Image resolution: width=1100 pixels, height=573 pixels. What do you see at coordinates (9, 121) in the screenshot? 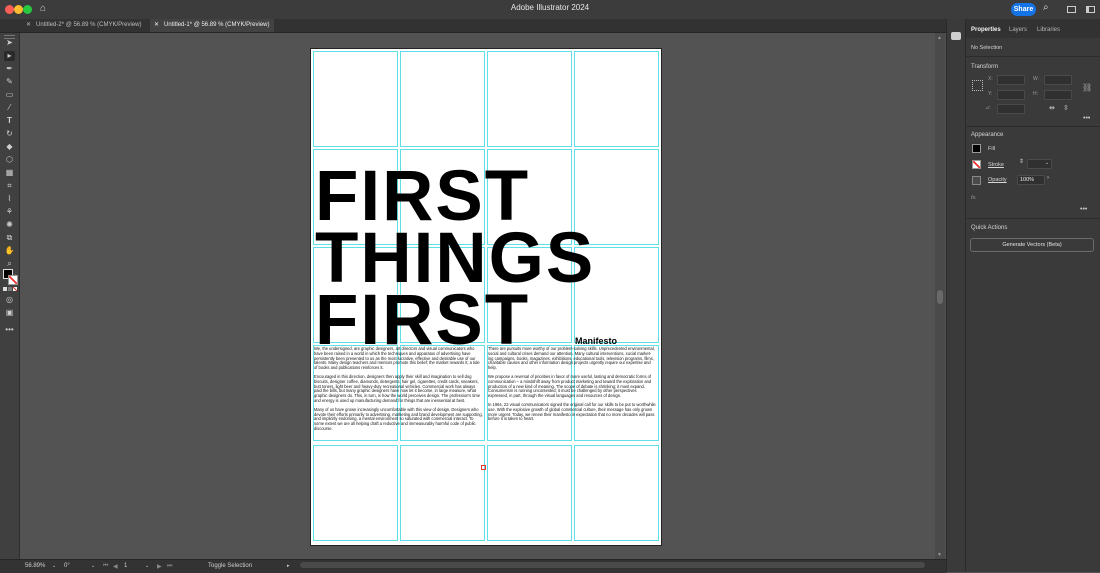
I see `type-tool-icon: T` at bounding box center [9, 121].